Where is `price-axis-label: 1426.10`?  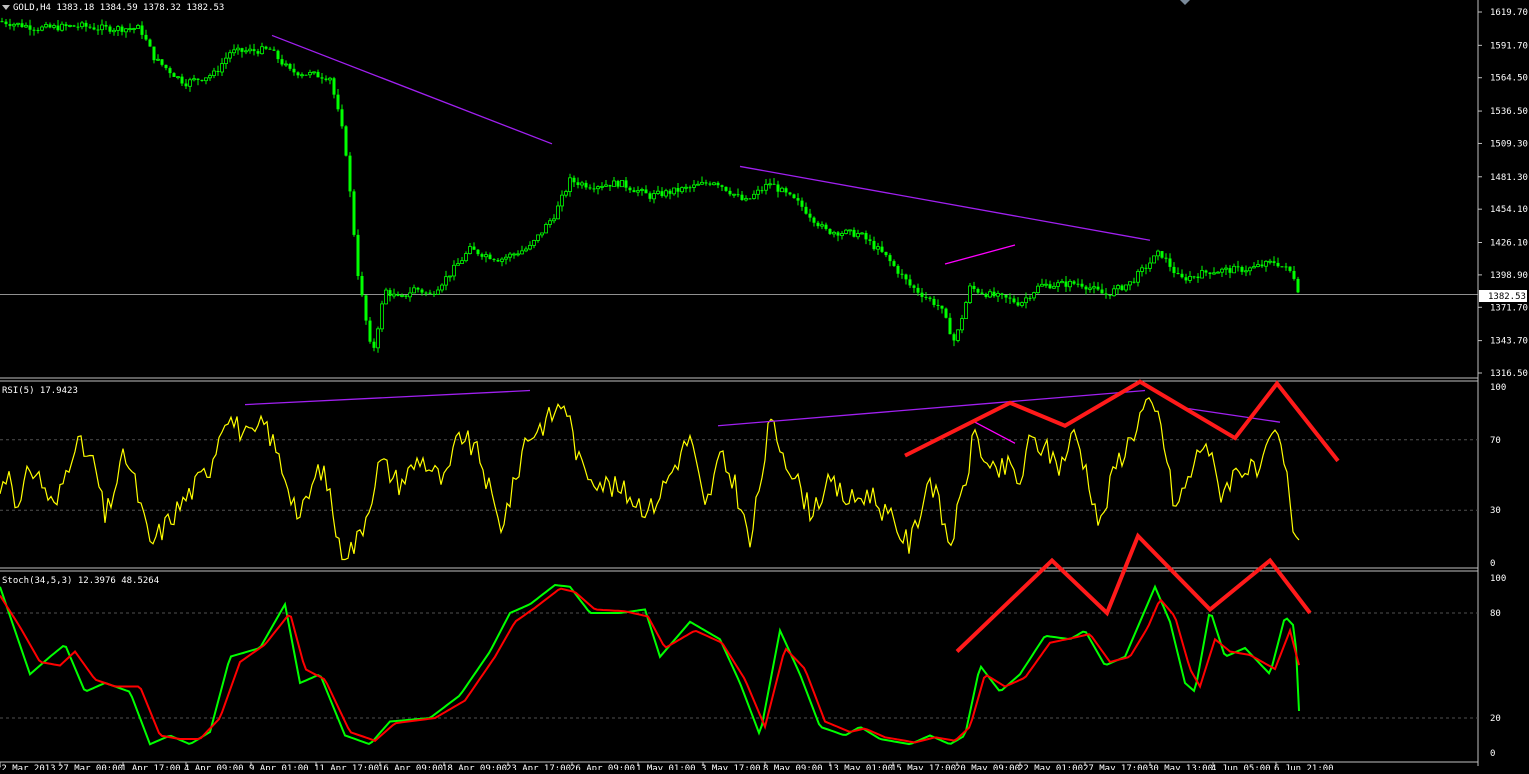
price-axis-label: 1426.10 is located at coordinates (1509, 244).